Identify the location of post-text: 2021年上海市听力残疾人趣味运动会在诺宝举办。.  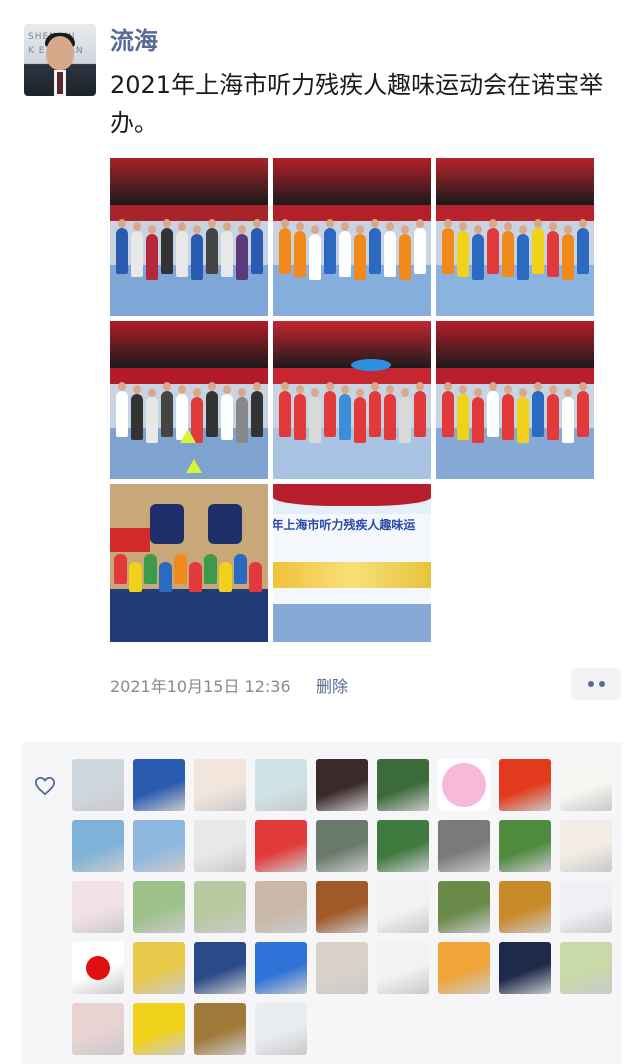
(357, 104).